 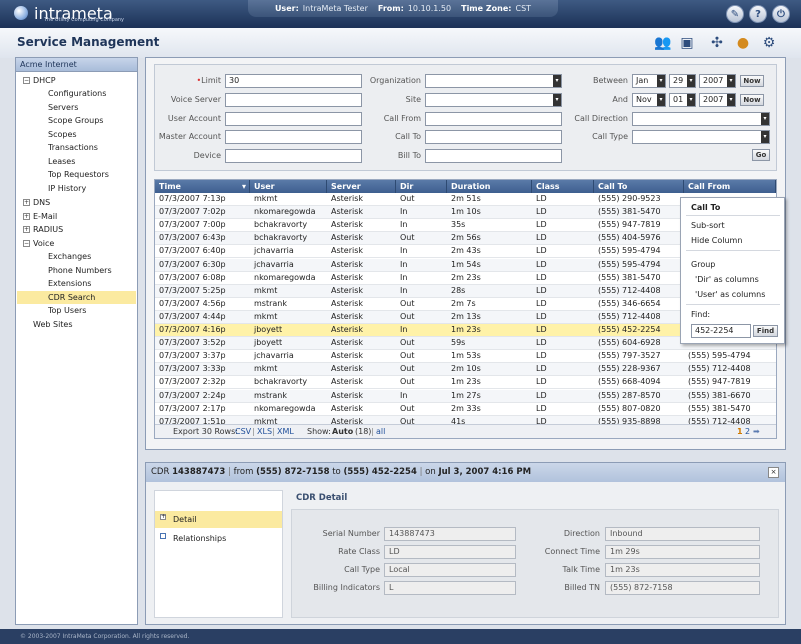 What do you see at coordinates (765, 331) in the screenshot?
I see `find-button: Find` at bounding box center [765, 331].